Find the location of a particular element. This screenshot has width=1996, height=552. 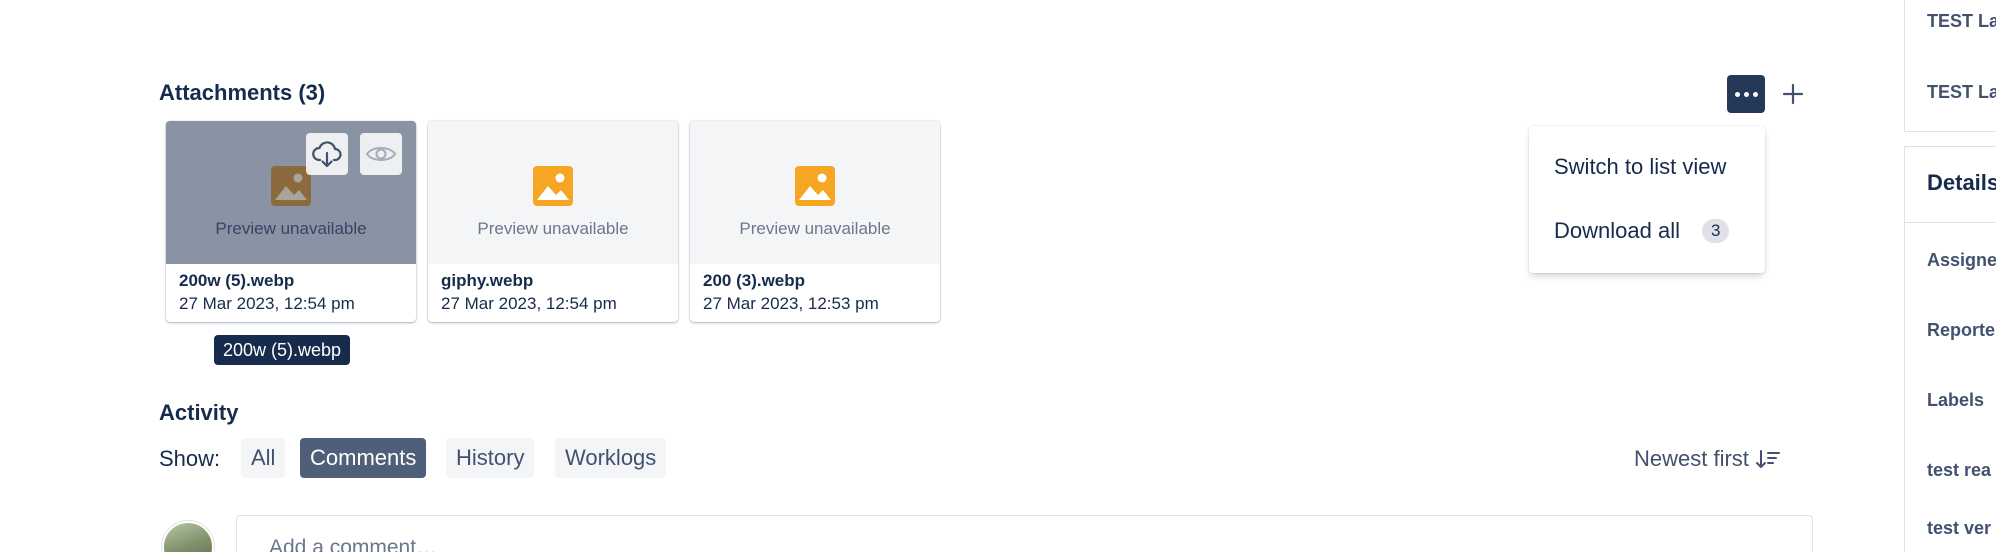

user-avatar is located at coordinates (188, 536).